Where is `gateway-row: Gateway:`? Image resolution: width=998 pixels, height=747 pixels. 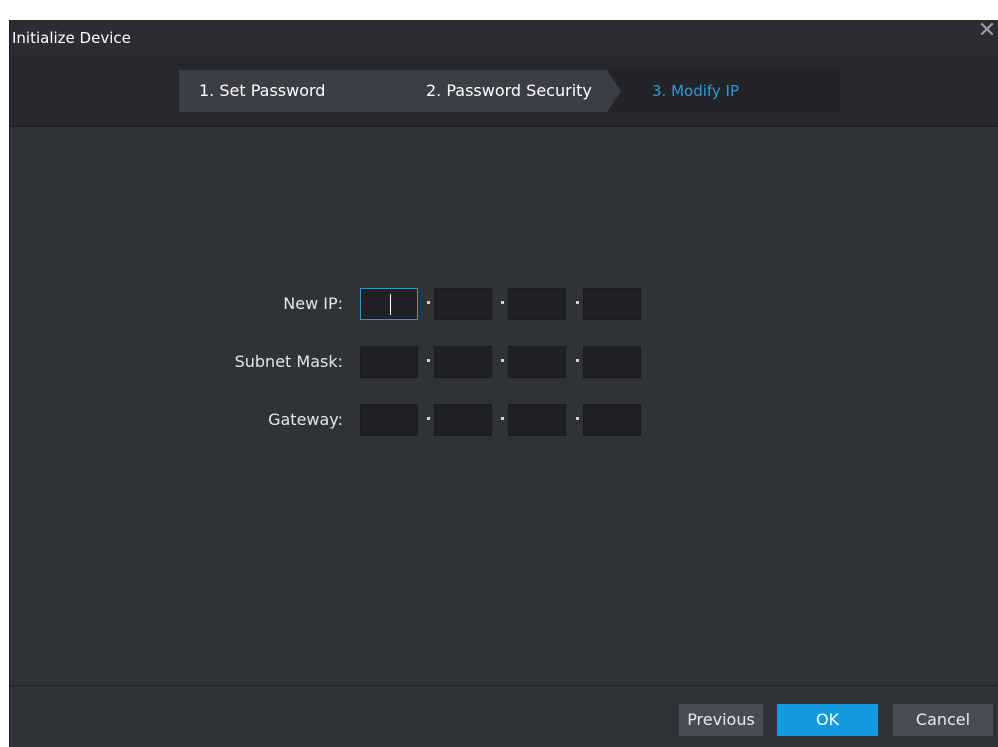
gateway-row: Gateway: is located at coordinates (504, 420).